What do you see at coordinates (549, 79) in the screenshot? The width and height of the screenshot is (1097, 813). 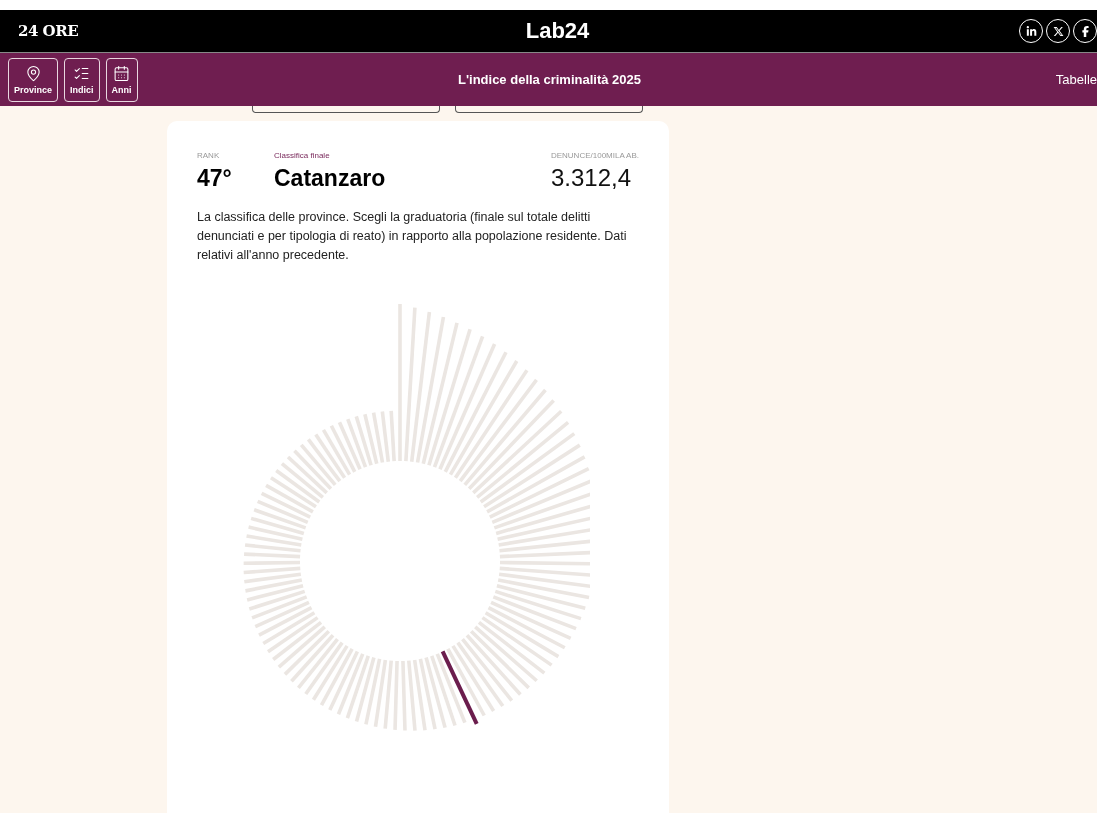 I see `page-title: L'indice della criminalità 2025` at bounding box center [549, 79].